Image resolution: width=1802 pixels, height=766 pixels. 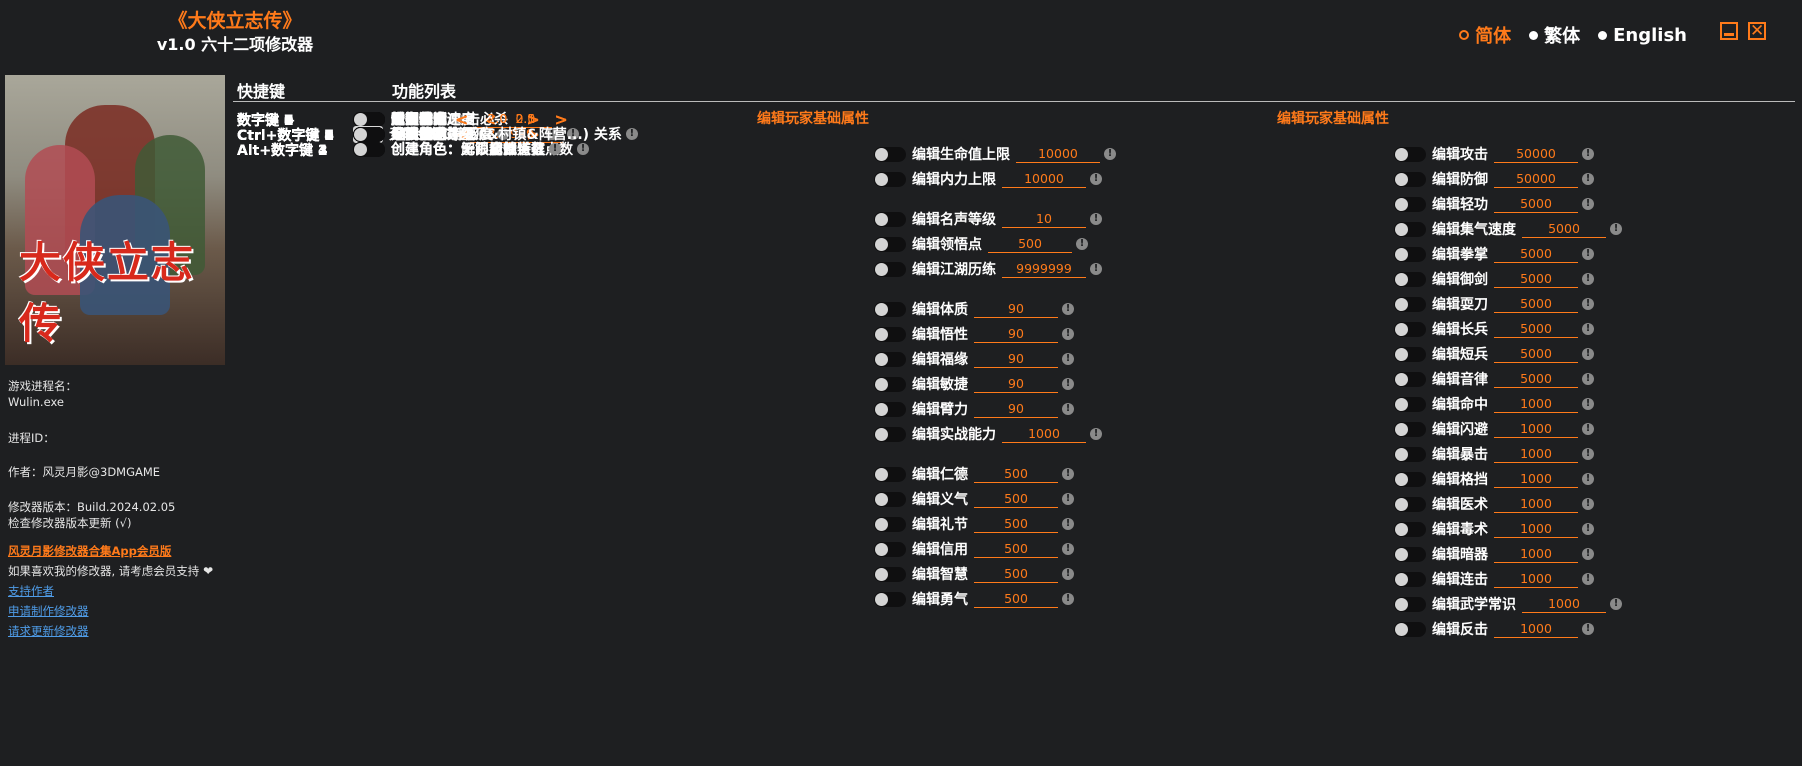 What do you see at coordinates (940, 575) in the screenshot?
I see `attribute-label: 编辑智慧` at bounding box center [940, 575].